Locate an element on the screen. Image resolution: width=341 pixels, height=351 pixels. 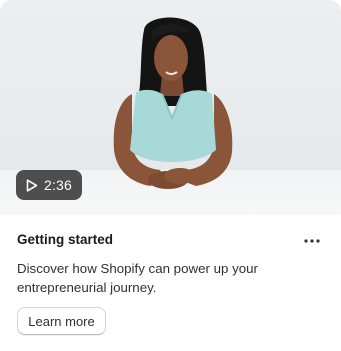
more-actions-button is located at coordinates (312, 241).